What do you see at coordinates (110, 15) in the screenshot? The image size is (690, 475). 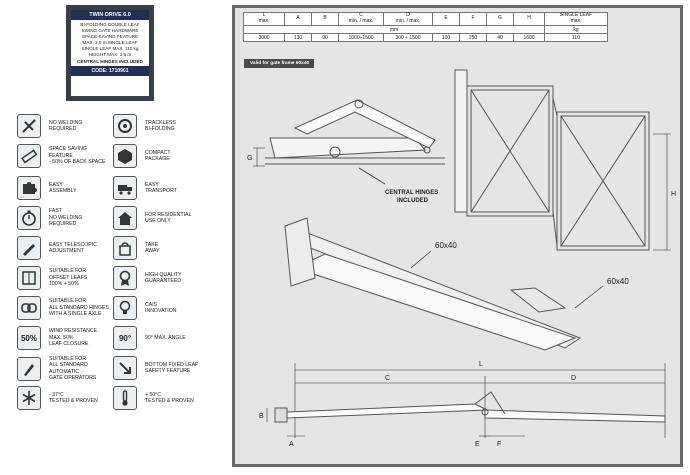 I see `product-title: TWIN DRIVE 6.0` at bounding box center [110, 15].